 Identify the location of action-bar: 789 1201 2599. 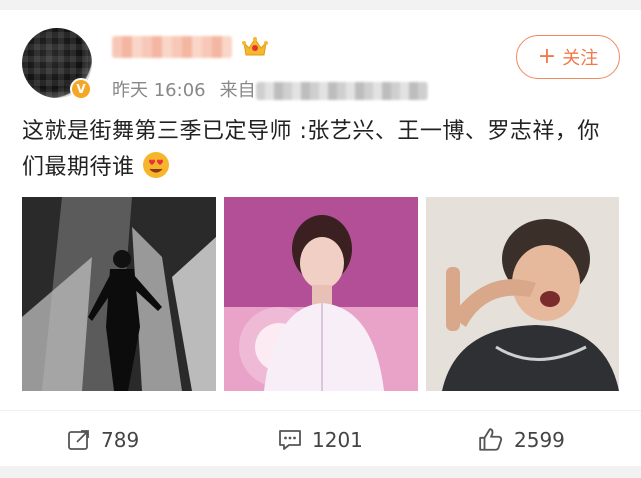
(320, 440).